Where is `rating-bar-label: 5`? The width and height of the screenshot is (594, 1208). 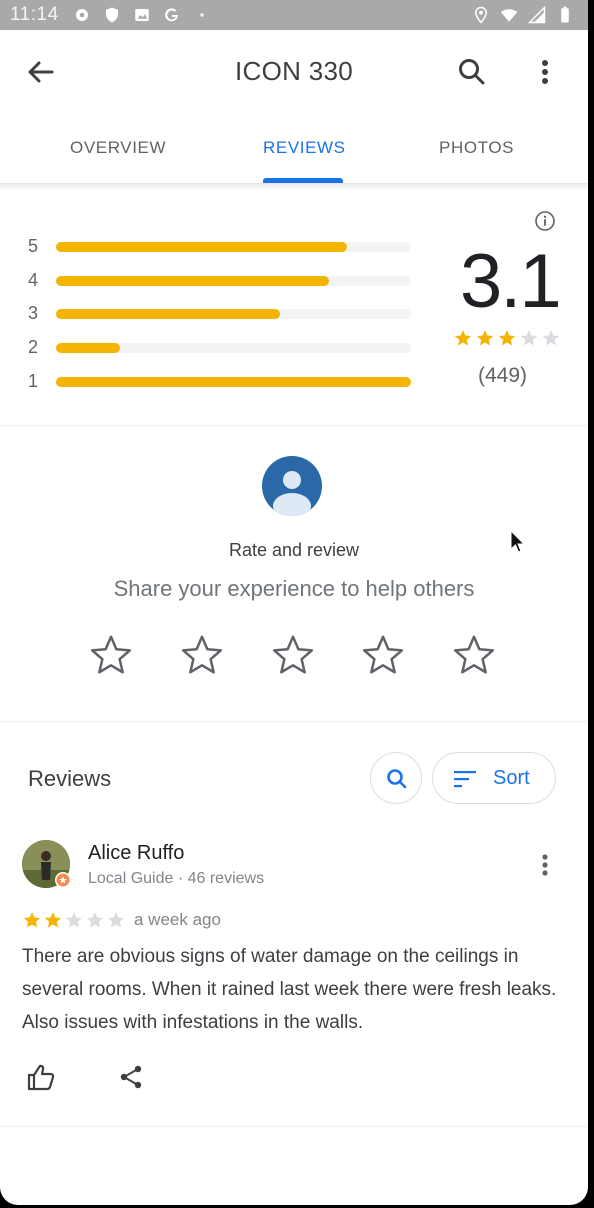 rating-bar-label: 5 is located at coordinates (33, 246).